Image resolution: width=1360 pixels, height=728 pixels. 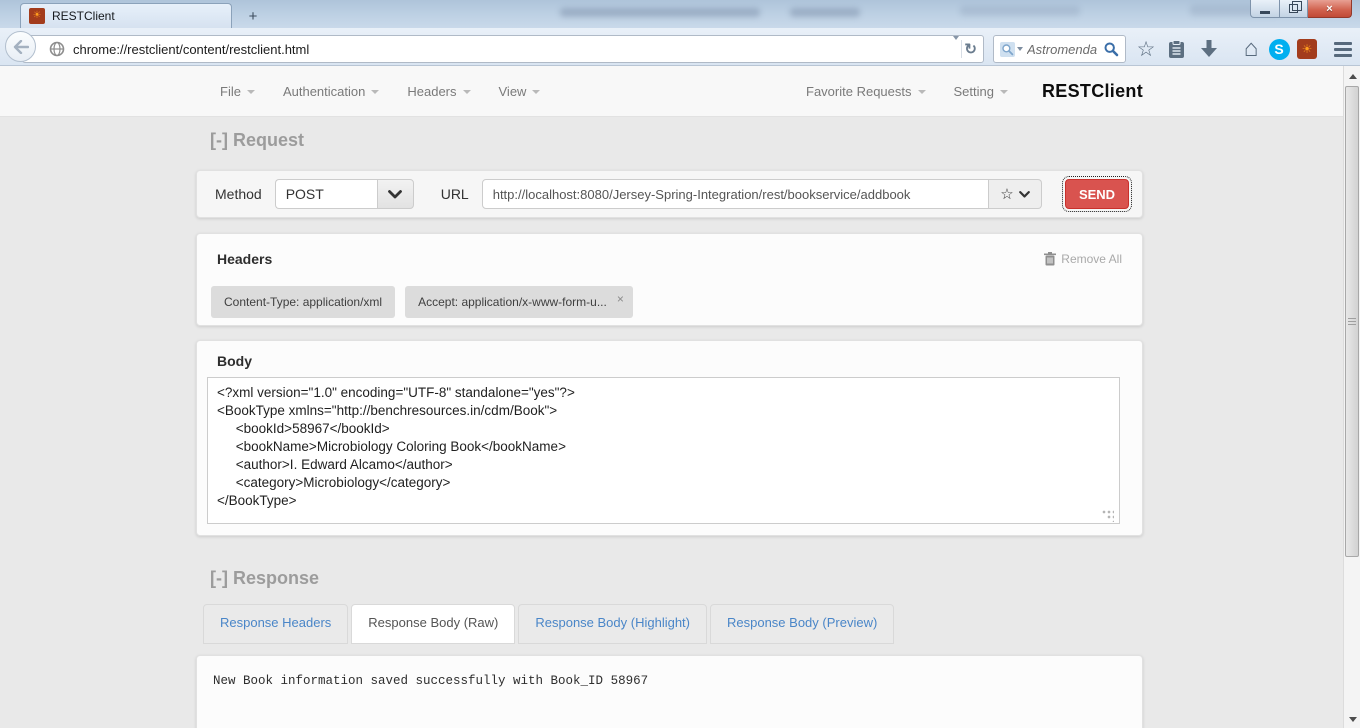 I want to click on menu-file: File, so click(x=237, y=91).